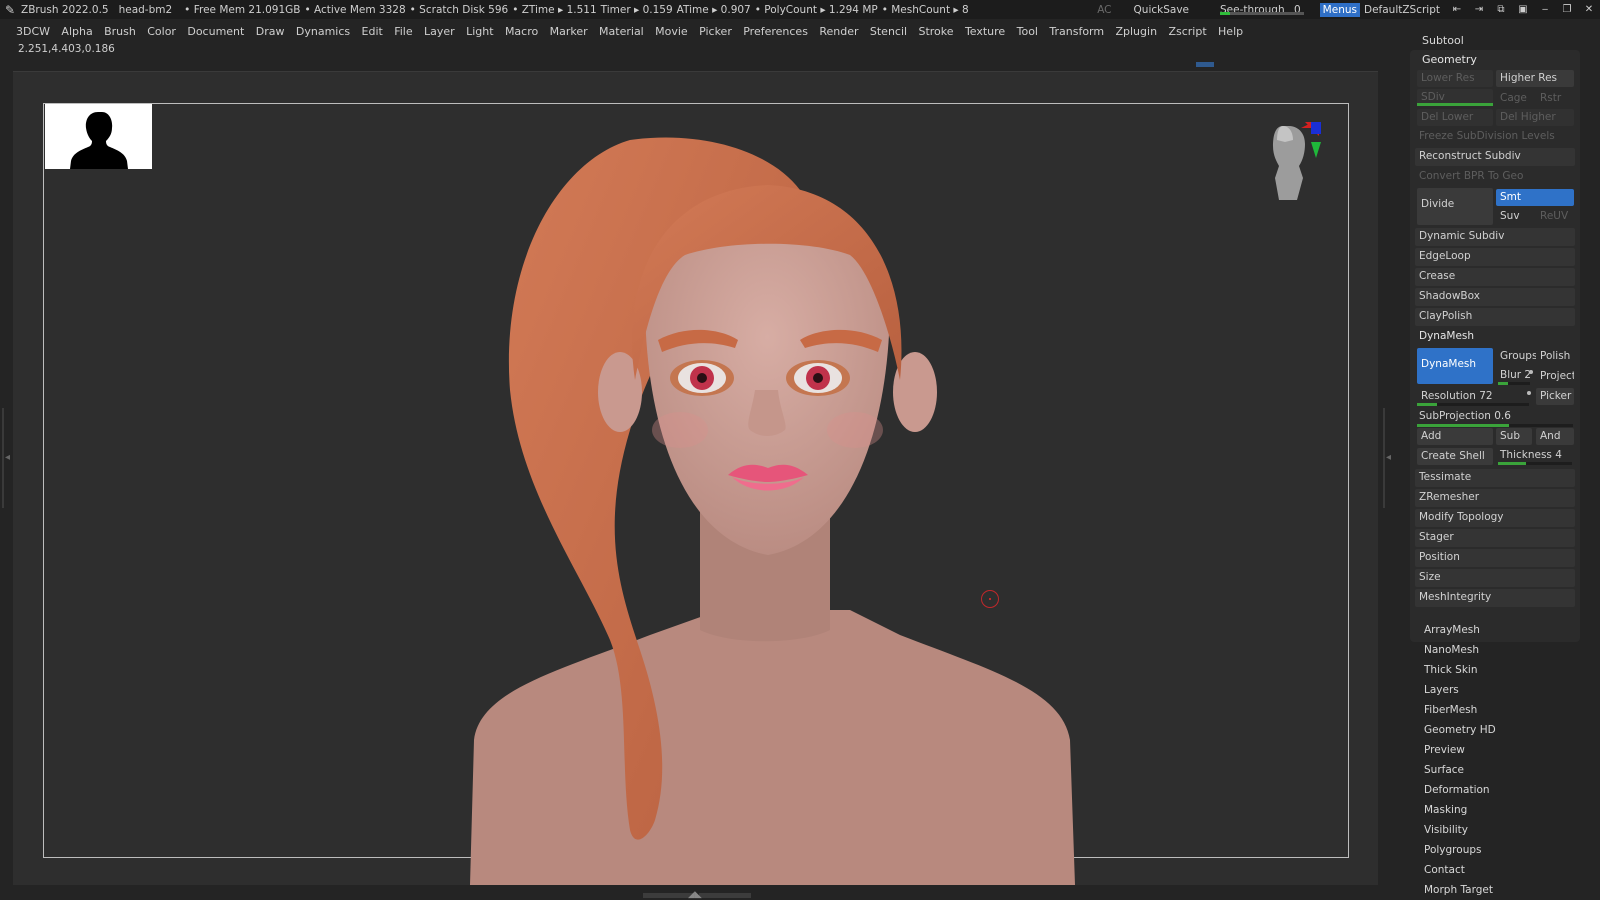  I want to click on cage-button: Cage, so click(1516, 98).